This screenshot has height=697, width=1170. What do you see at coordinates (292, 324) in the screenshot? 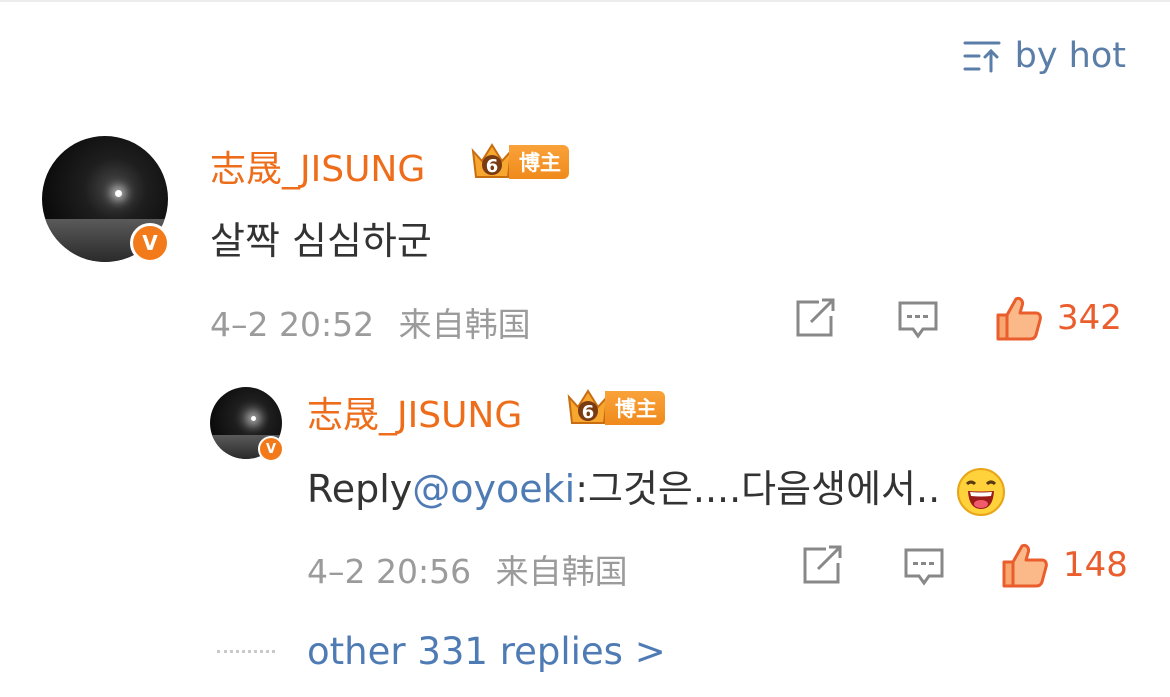
I see `comment-time: 4–2 20:52` at bounding box center [292, 324].